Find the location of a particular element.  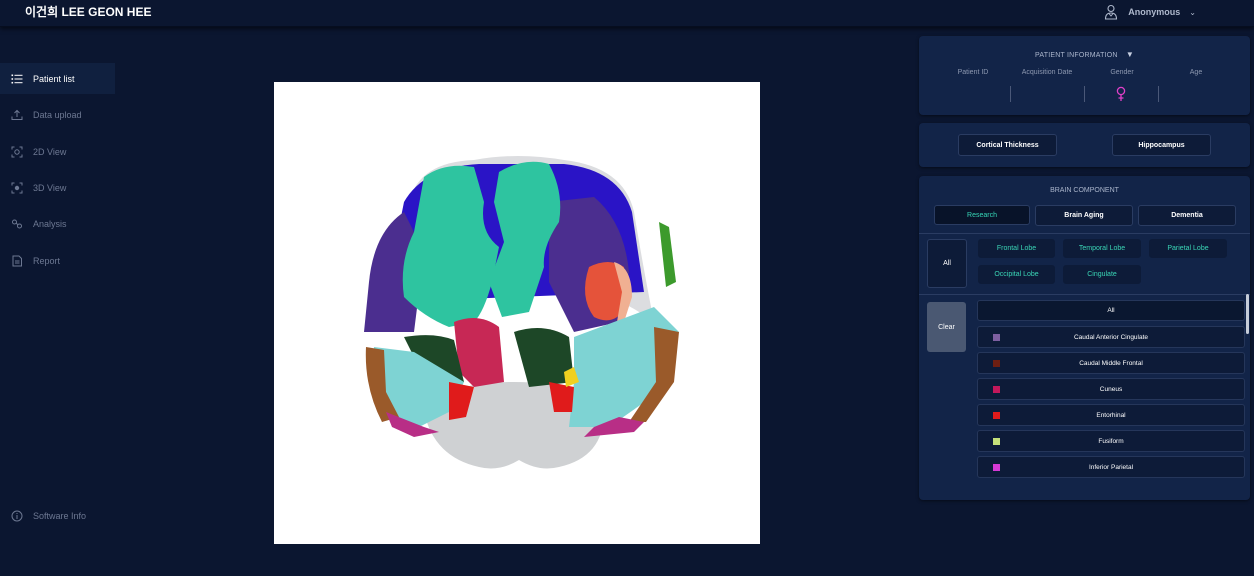

upload-icon is located at coordinates (17, 114).